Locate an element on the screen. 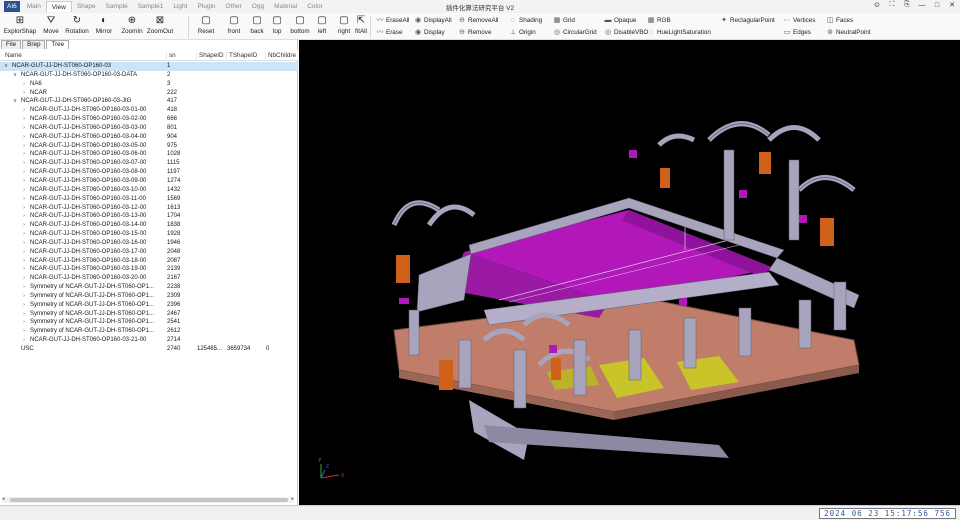  menu-tab-plugin: Plugin is located at coordinates (206, 6).